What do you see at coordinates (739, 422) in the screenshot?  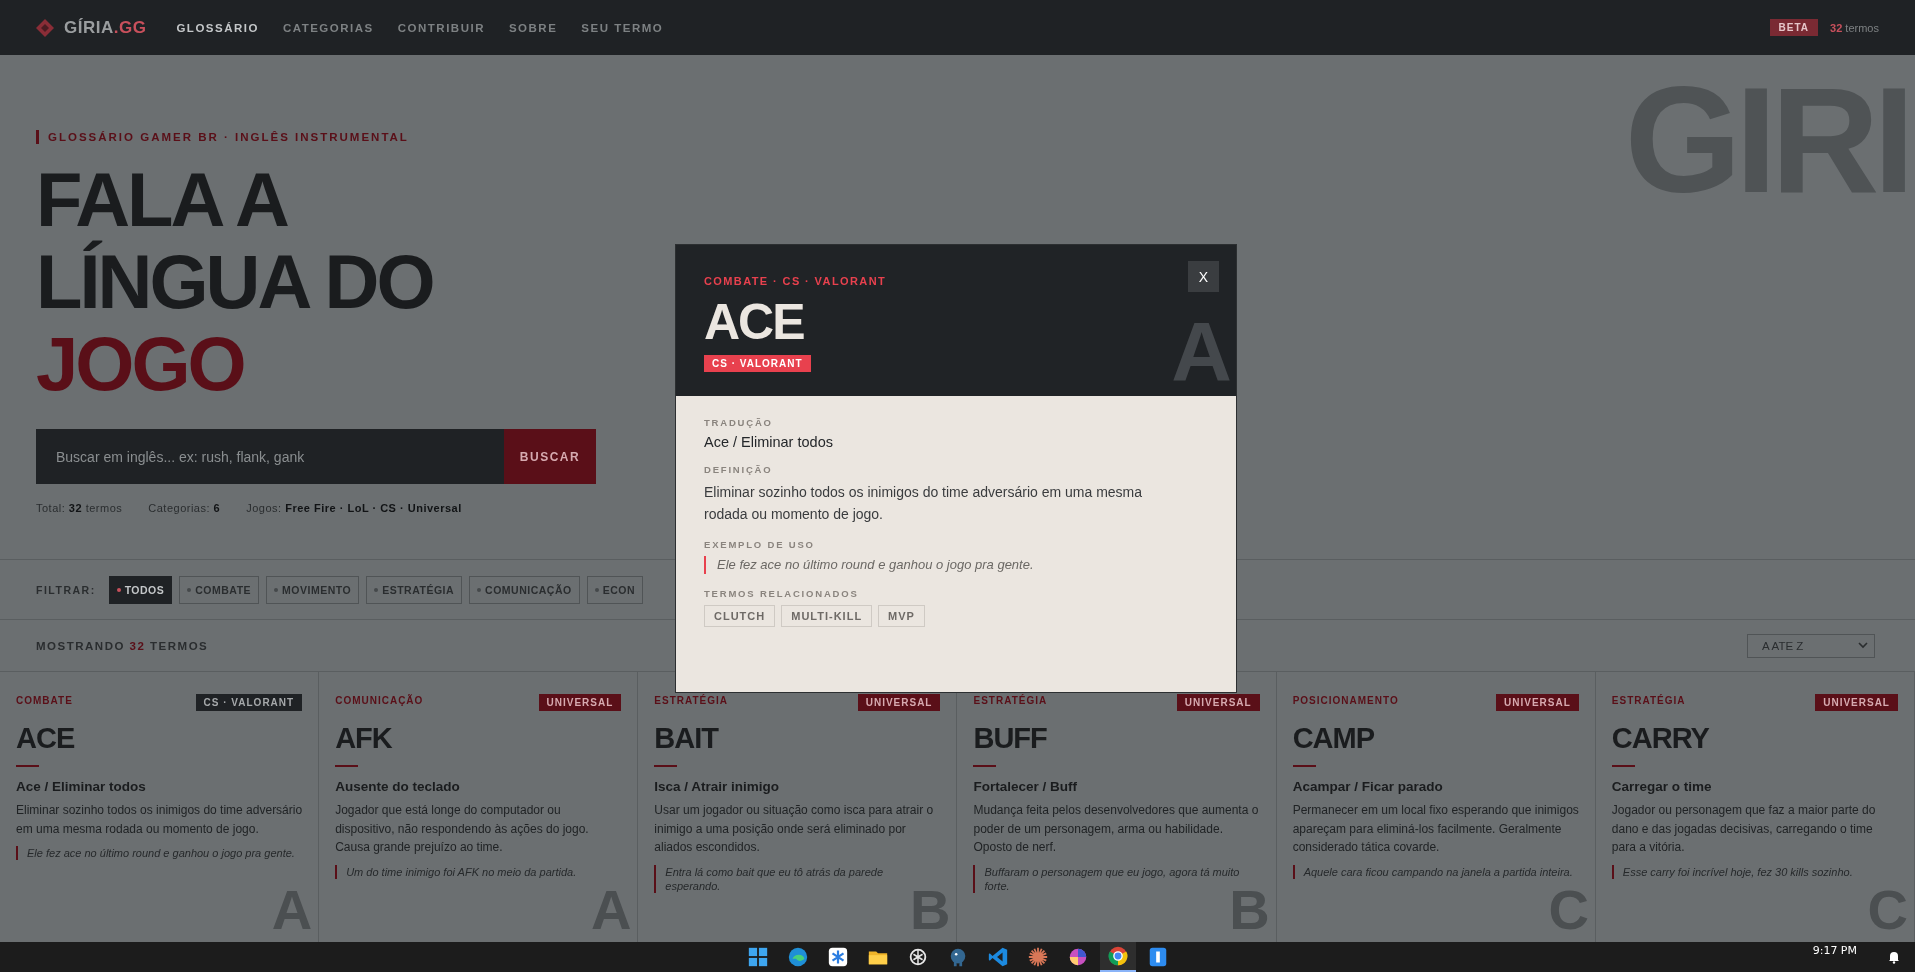 I see `section-label: TRADUÇÃO` at bounding box center [739, 422].